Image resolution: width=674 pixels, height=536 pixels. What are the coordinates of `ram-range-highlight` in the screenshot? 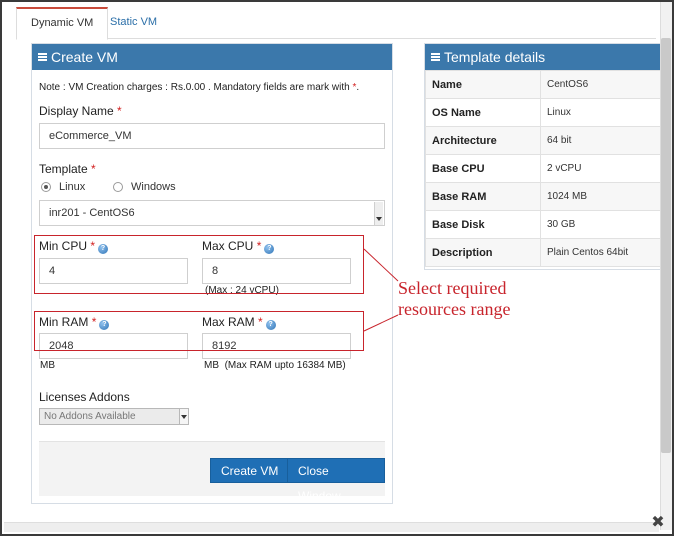 It's located at (199, 331).